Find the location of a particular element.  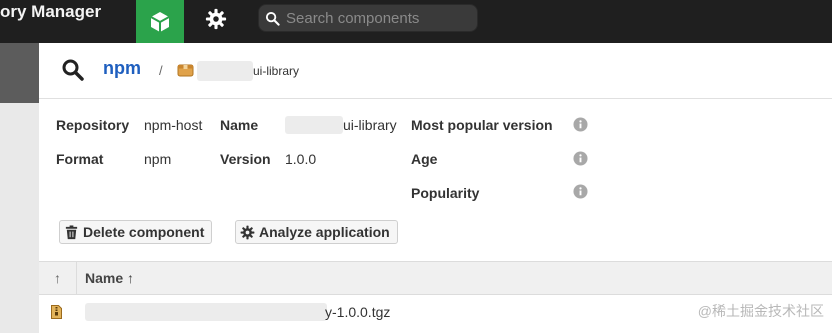

top-header: ory Manager is located at coordinates (416, 21).